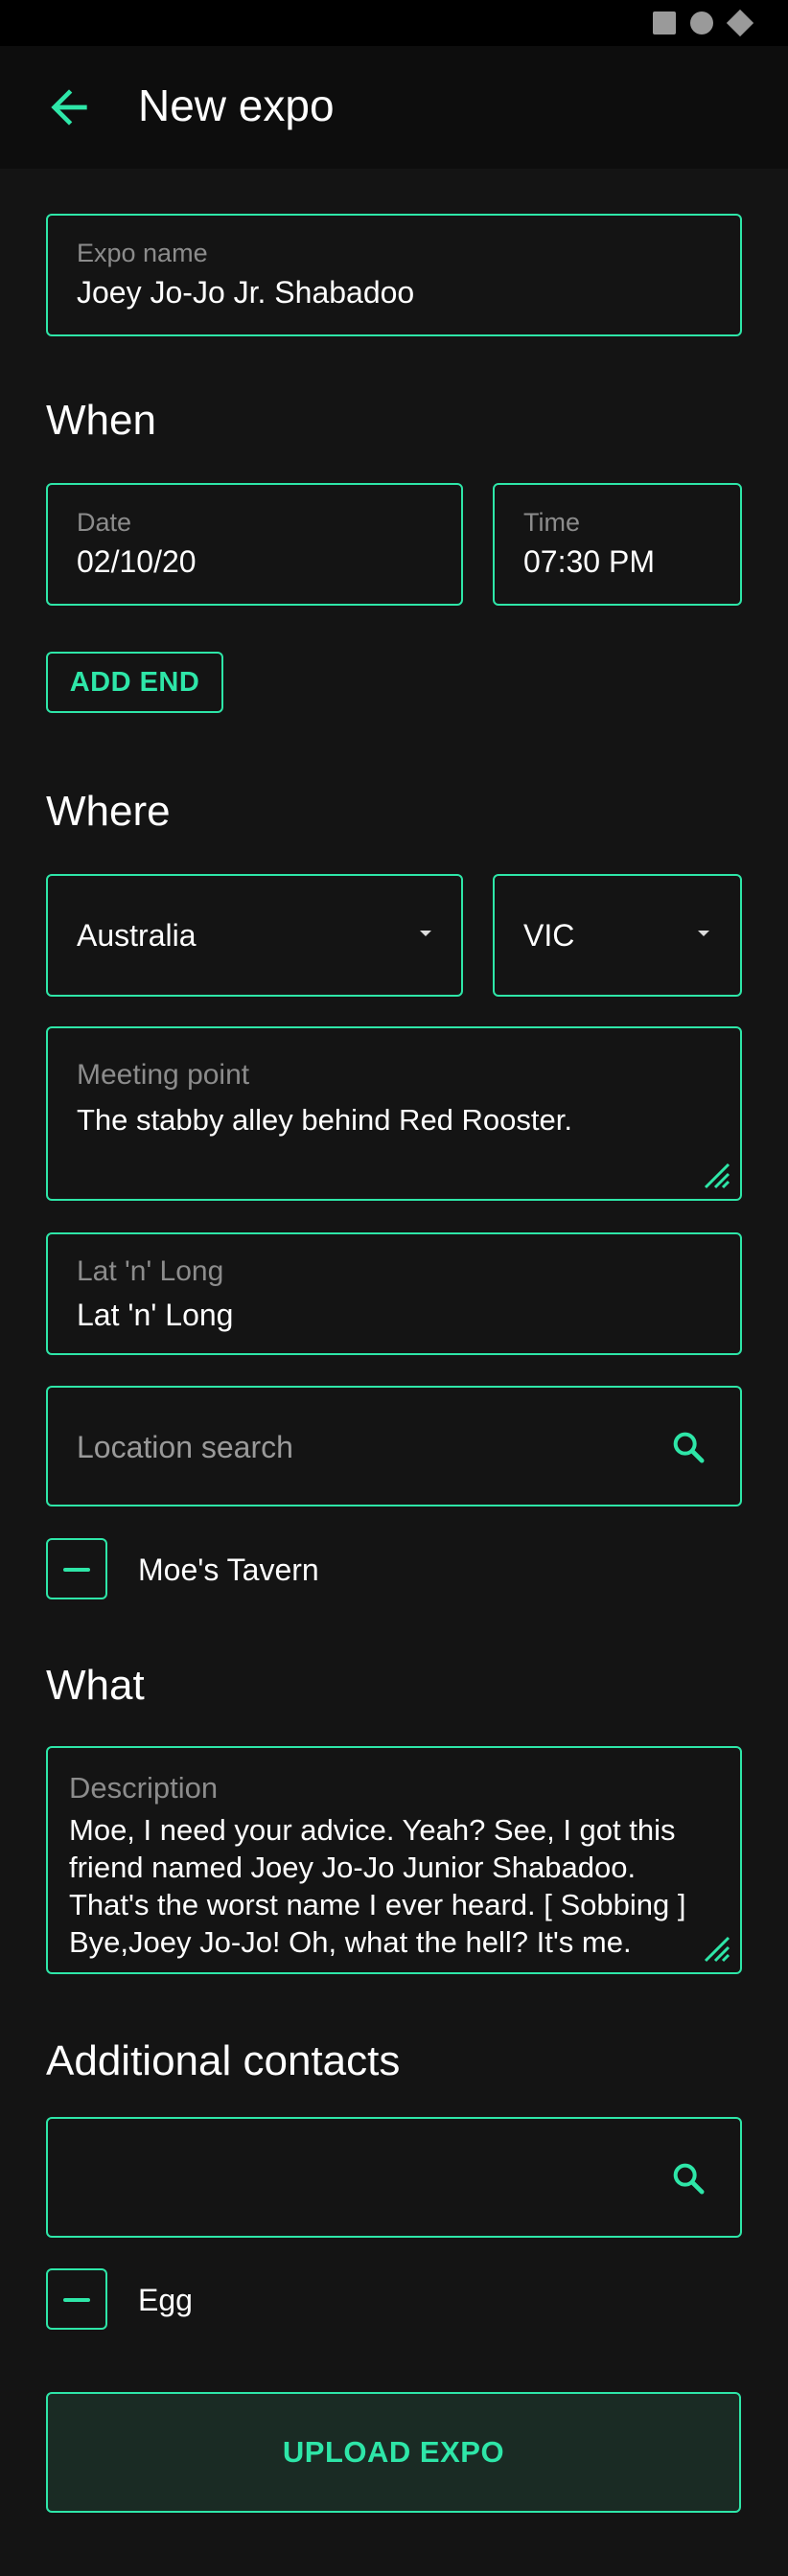  What do you see at coordinates (137, 935) in the screenshot?
I see `country-value: Australia` at bounding box center [137, 935].